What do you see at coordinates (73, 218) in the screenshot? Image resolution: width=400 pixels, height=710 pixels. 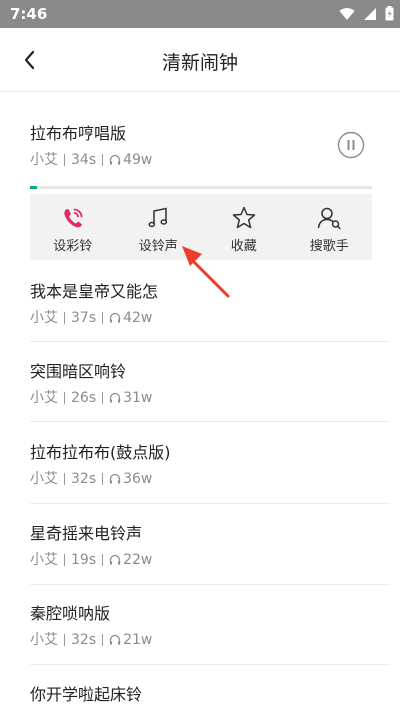 I see `phone-ring-icon` at bounding box center [73, 218].